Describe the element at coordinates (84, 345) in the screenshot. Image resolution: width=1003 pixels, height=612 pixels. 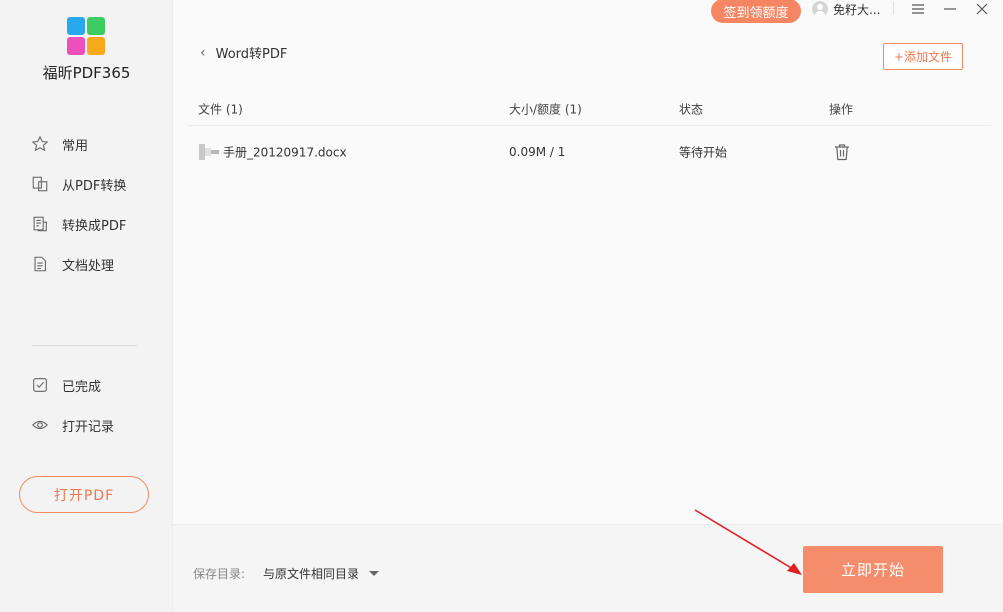
I see `sidebar-divider` at that location.